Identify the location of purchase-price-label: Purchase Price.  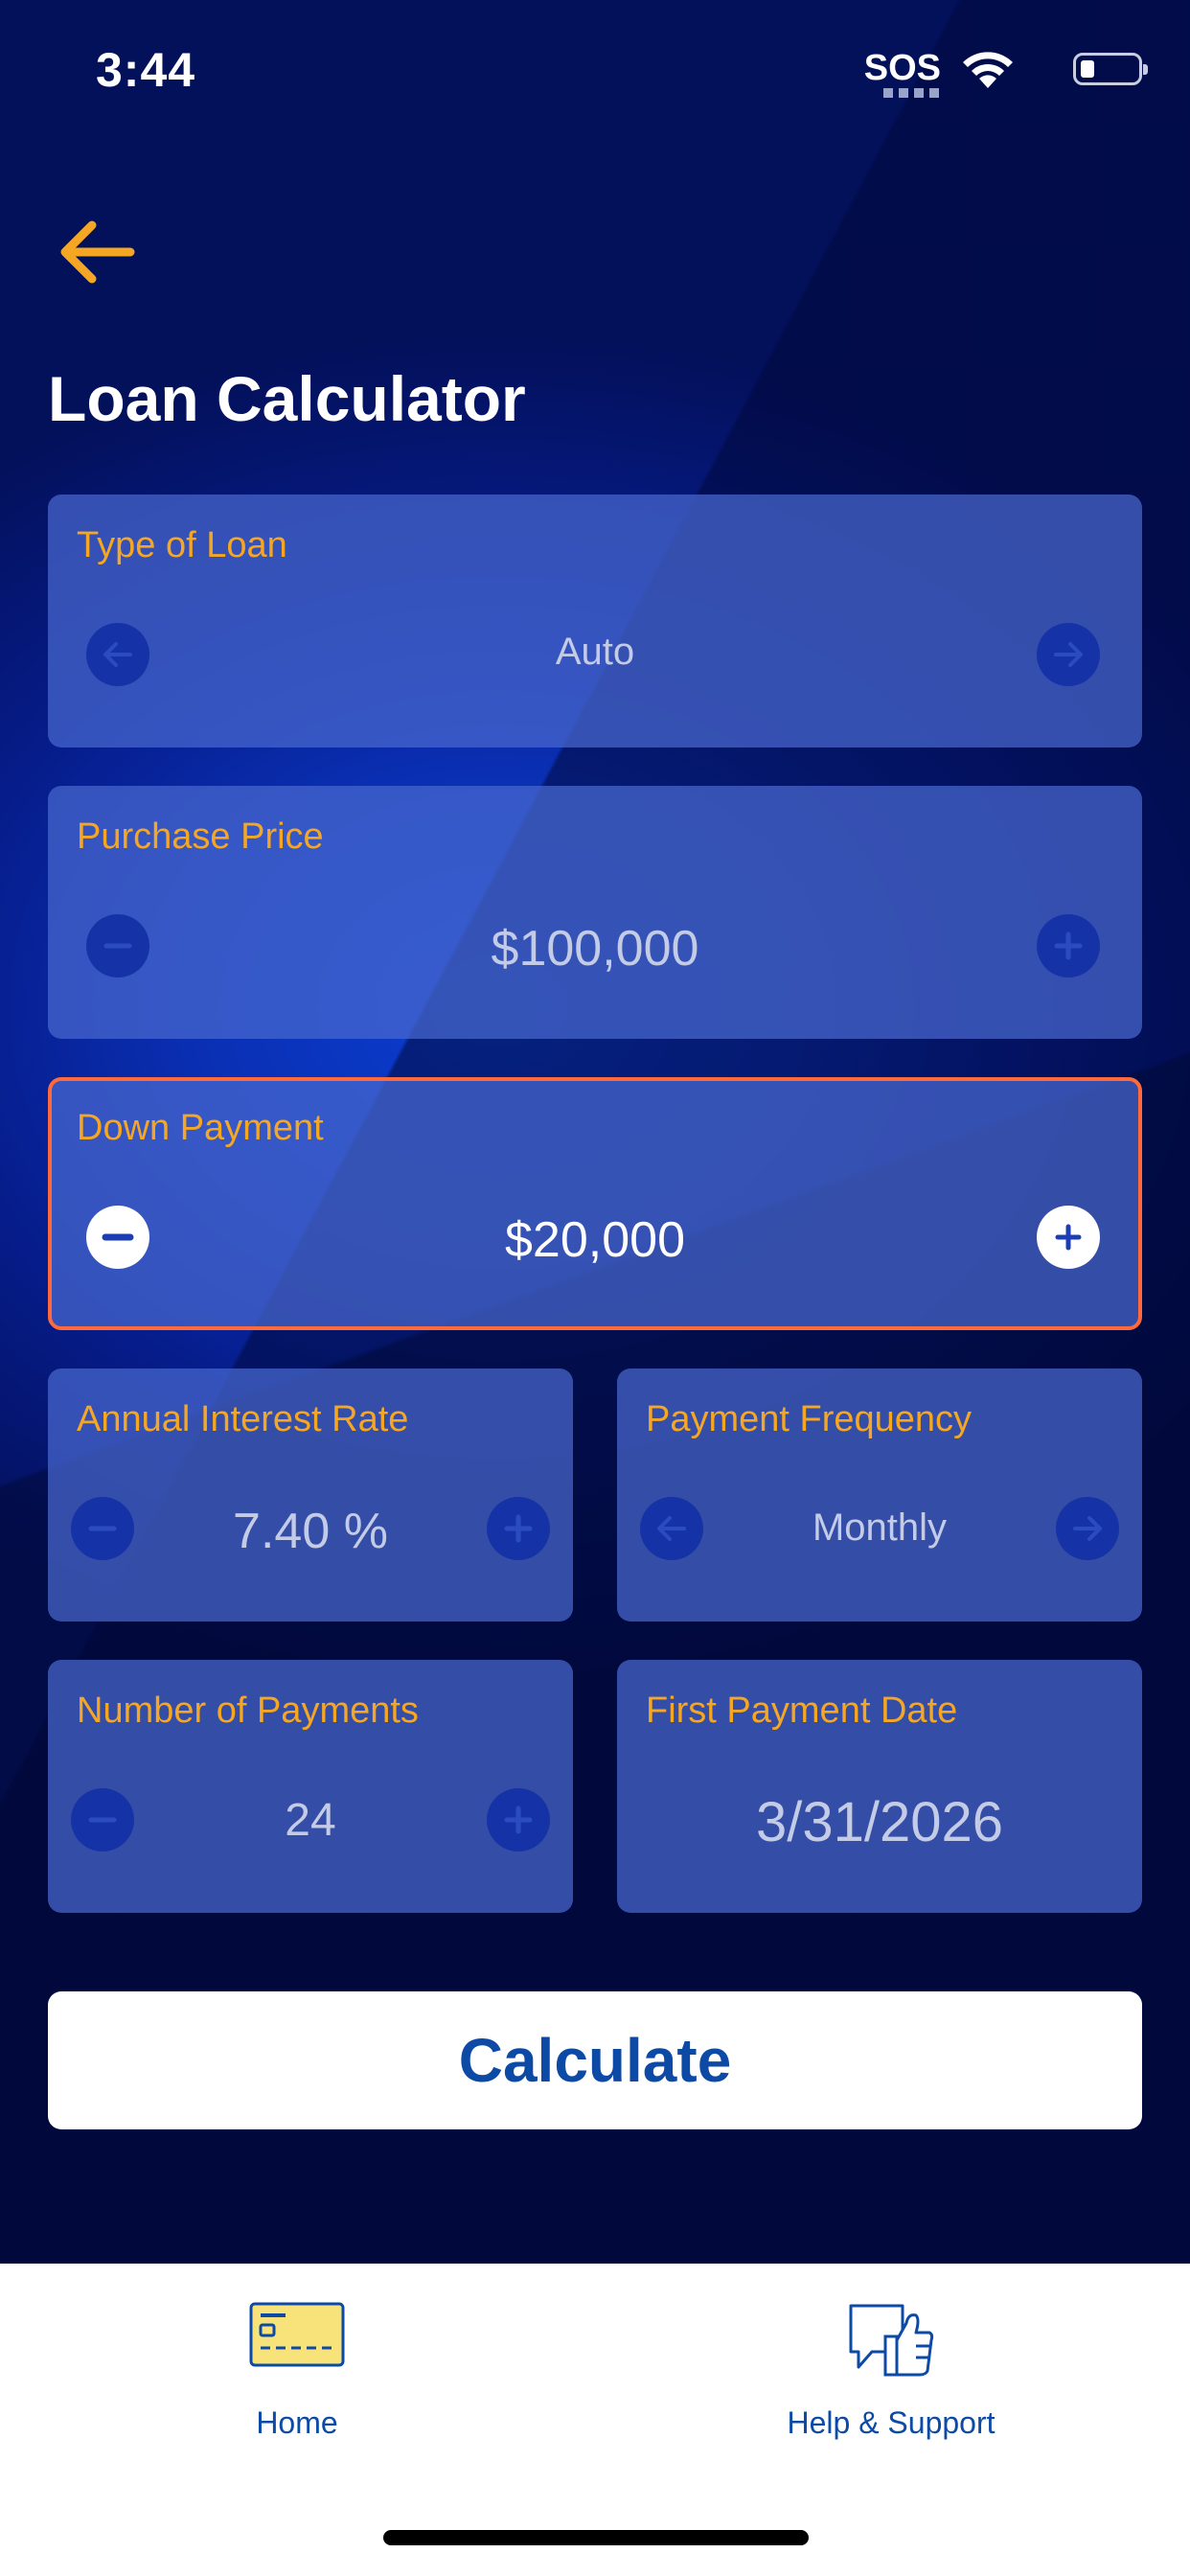
(201, 836).